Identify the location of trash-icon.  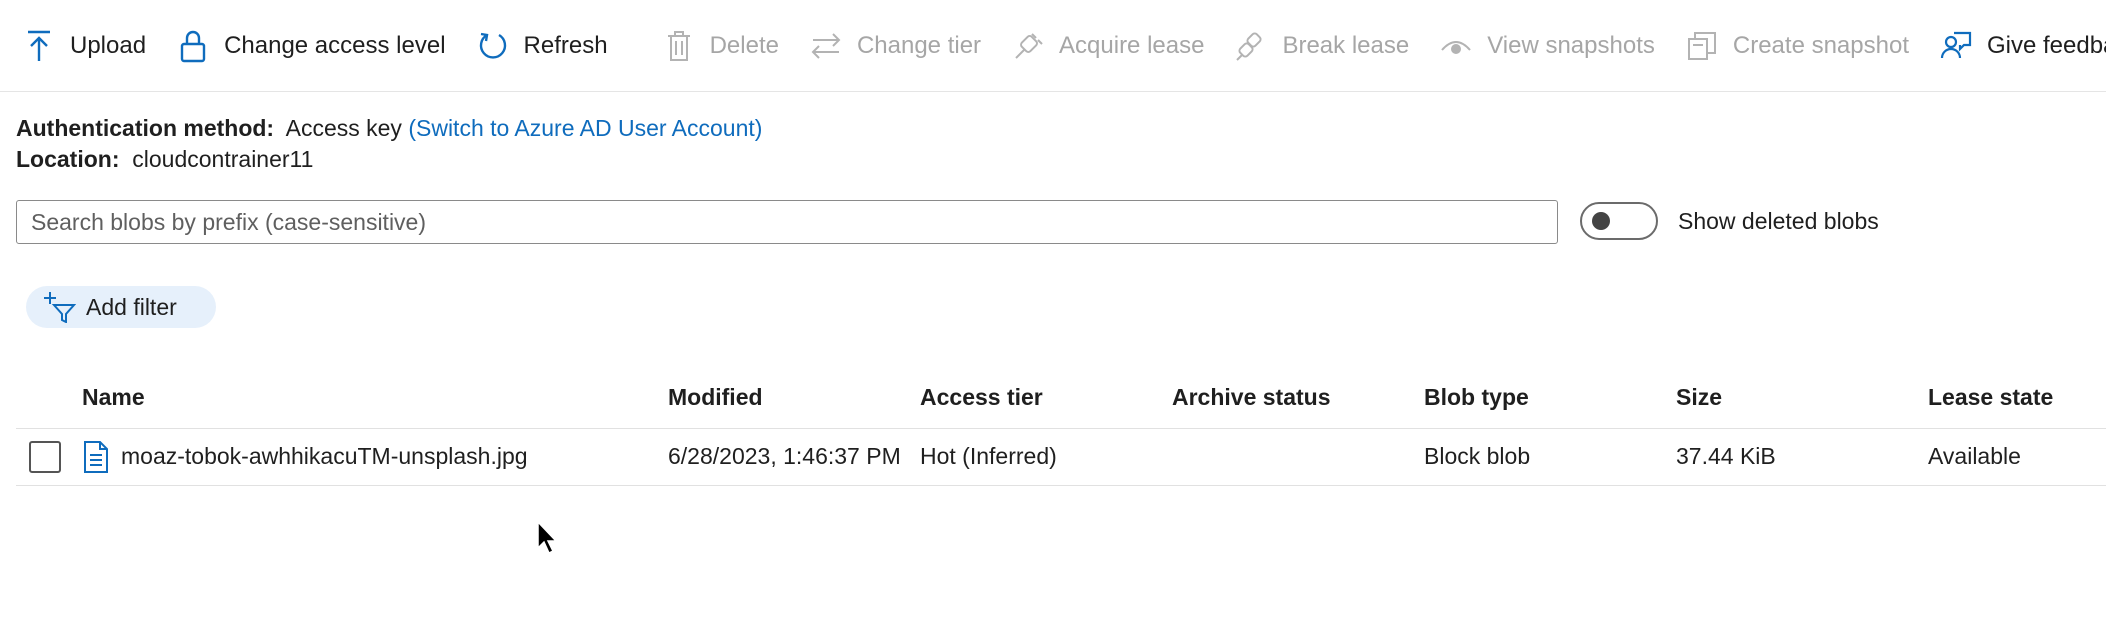
(679, 46).